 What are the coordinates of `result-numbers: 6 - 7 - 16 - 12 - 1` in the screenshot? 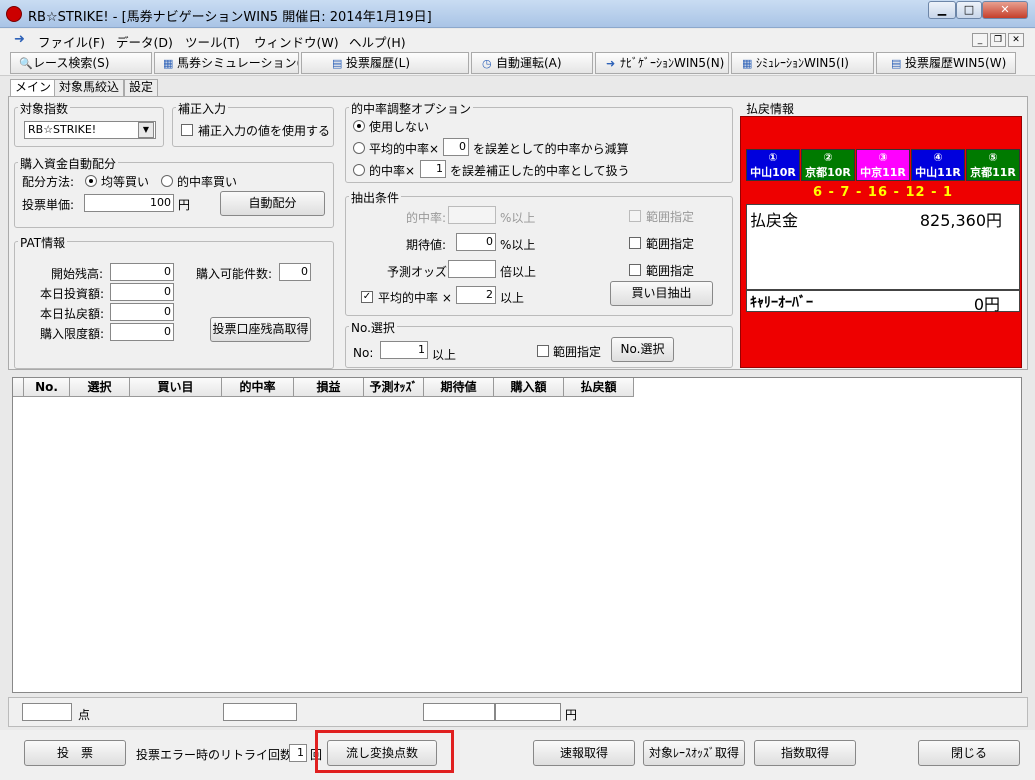 It's located at (883, 192).